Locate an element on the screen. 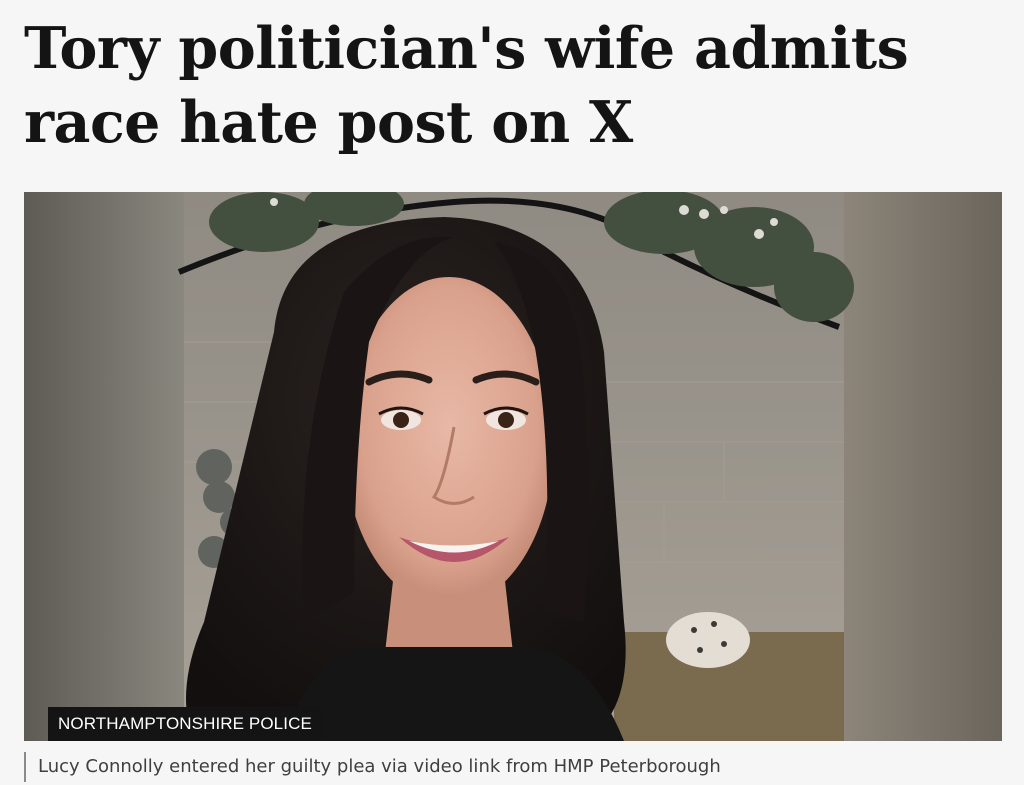 This screenshot has width=1024, height=785. headline-line-2: race hate post on X is located at coordinates (328, 122).